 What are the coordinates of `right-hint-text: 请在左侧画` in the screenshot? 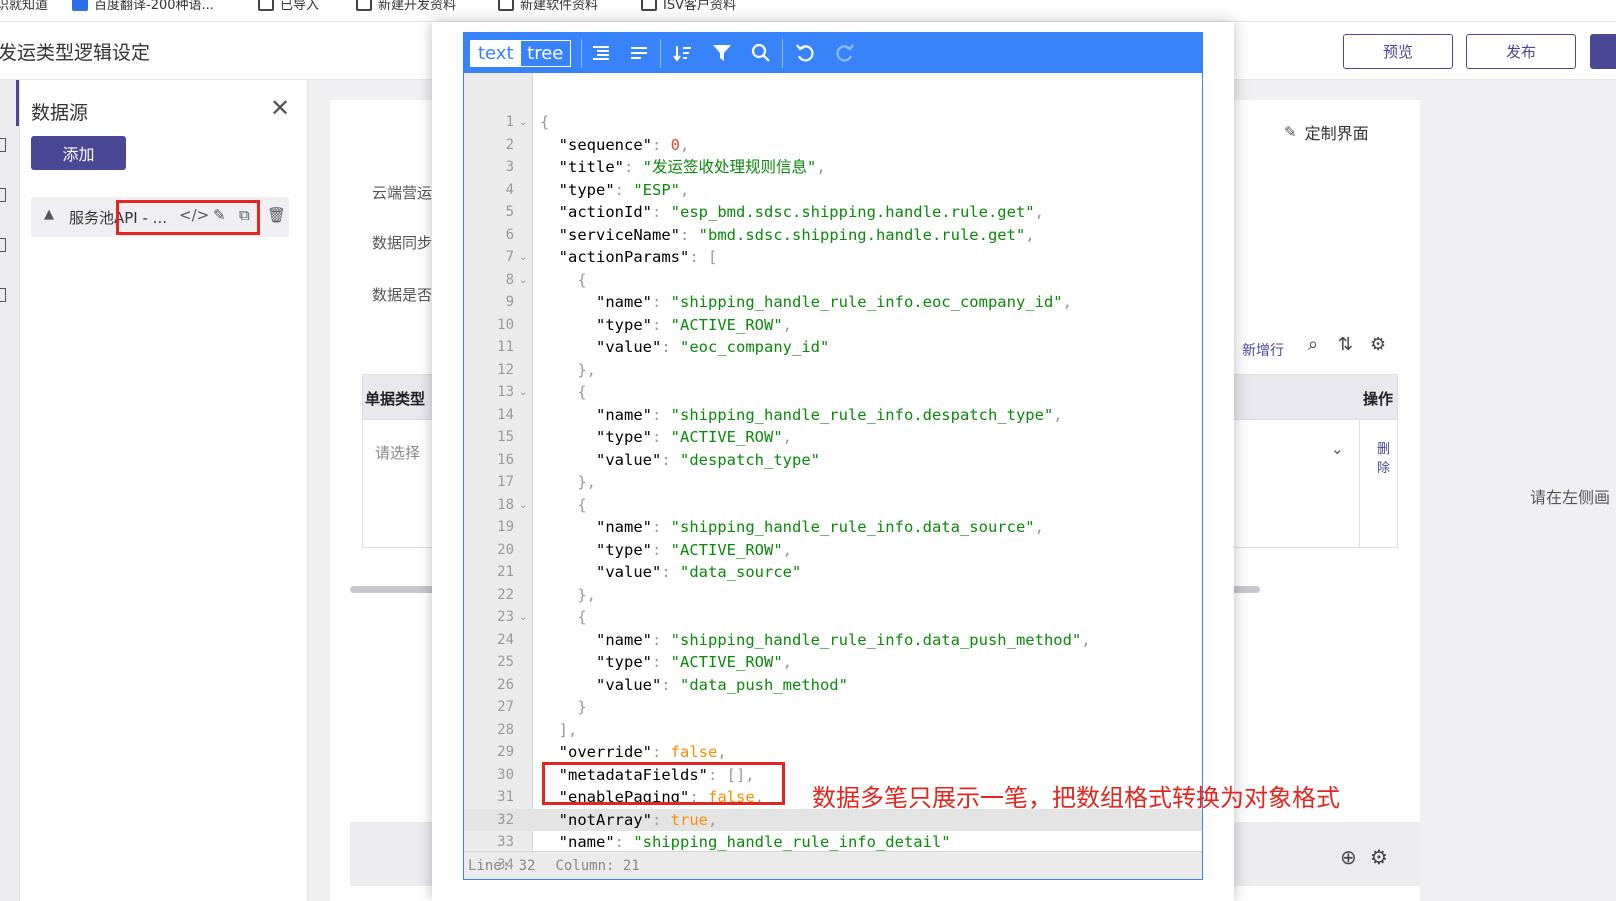 It's located at (1570, 497).